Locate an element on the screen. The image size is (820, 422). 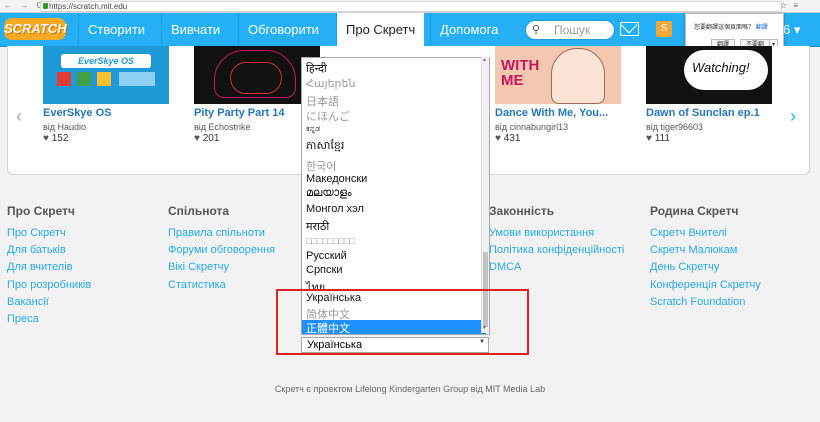
footer-link: Для батьків is located at coordinates (49, 250).